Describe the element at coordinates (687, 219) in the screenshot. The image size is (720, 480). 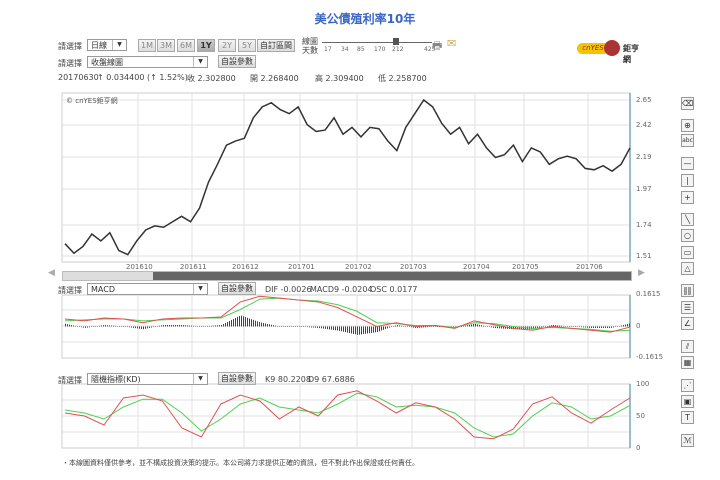
I see `trend-line-icon: ╲` at that location.